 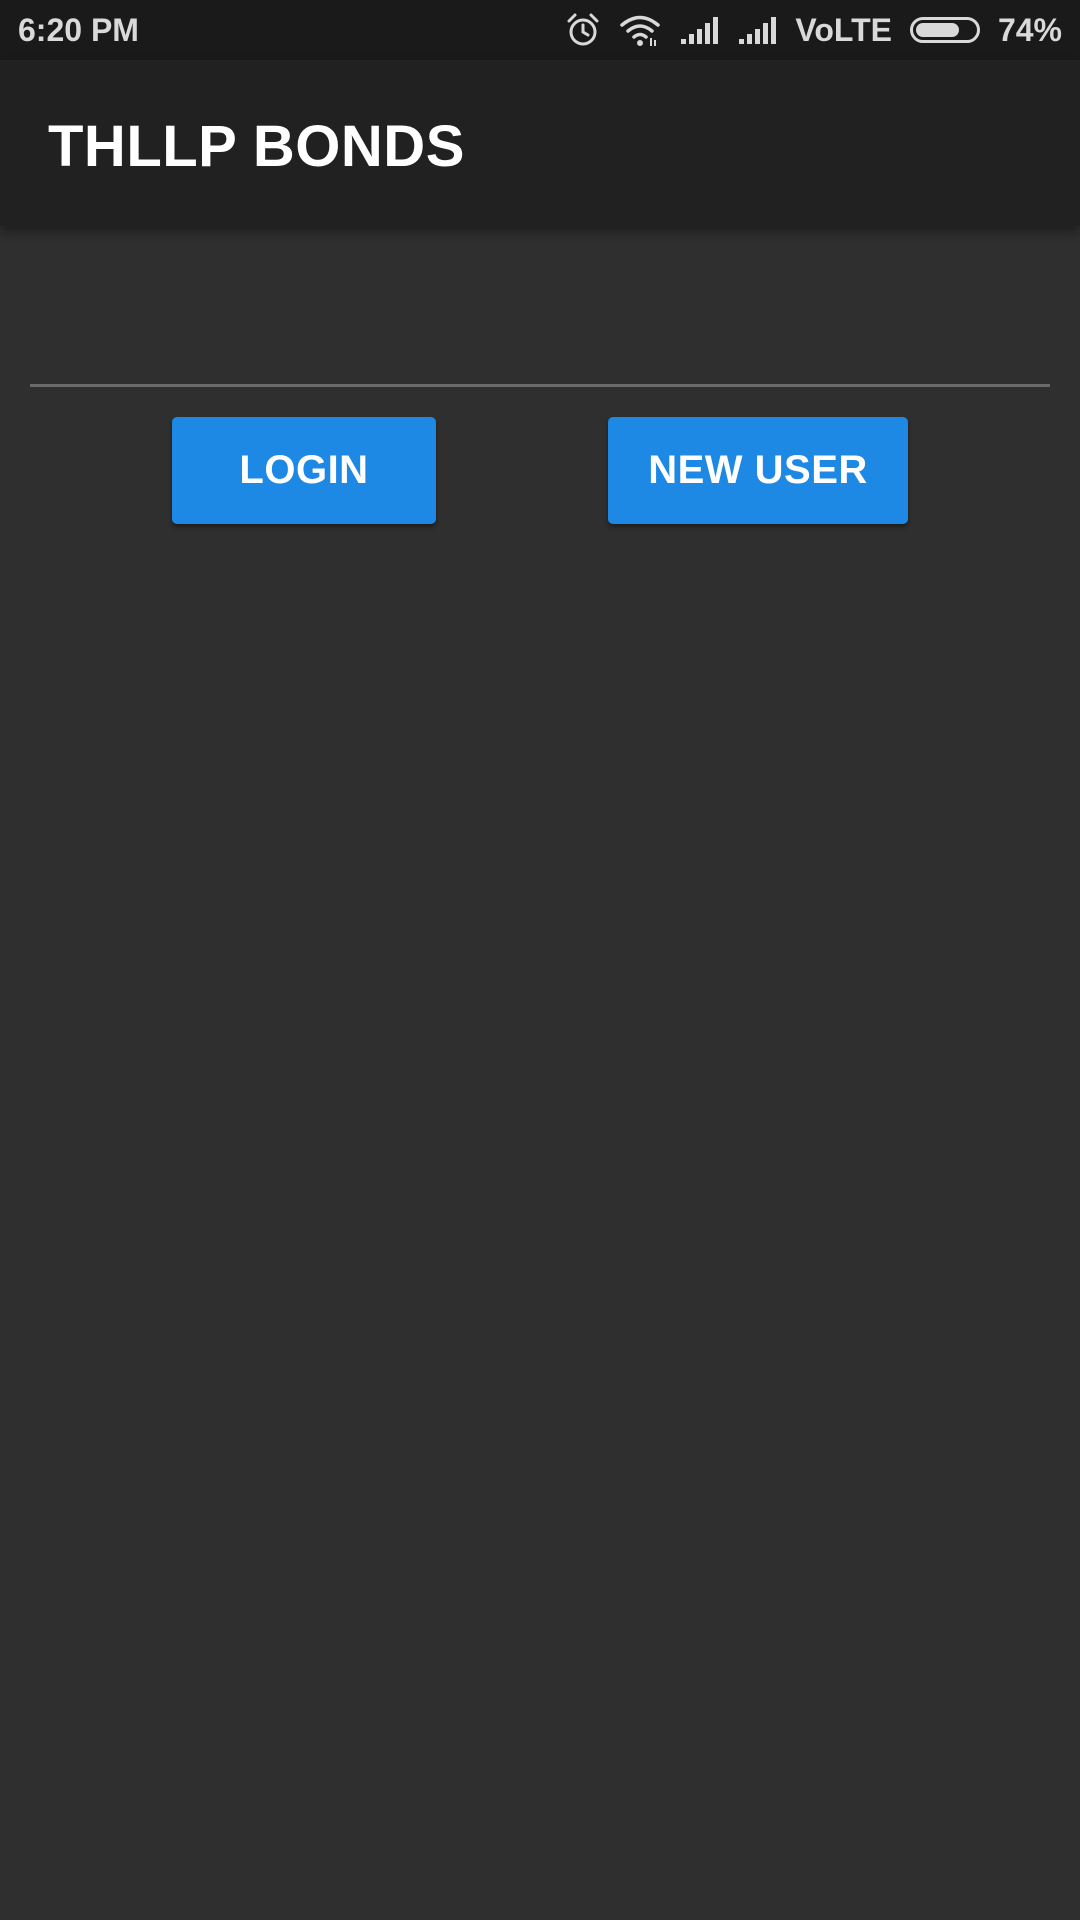 I want to click on network-type-label: VoLTE, so click(x=843, y=30).